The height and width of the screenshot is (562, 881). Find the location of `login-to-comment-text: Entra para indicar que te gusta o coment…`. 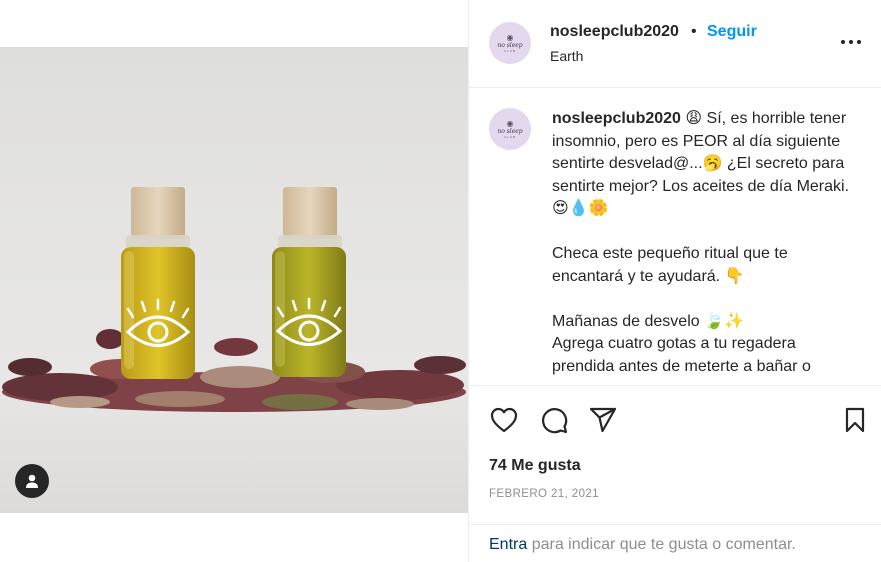

login-to-comment-text: Entra para indicar que te gusta o coment… is located at coordinates (642, 545).